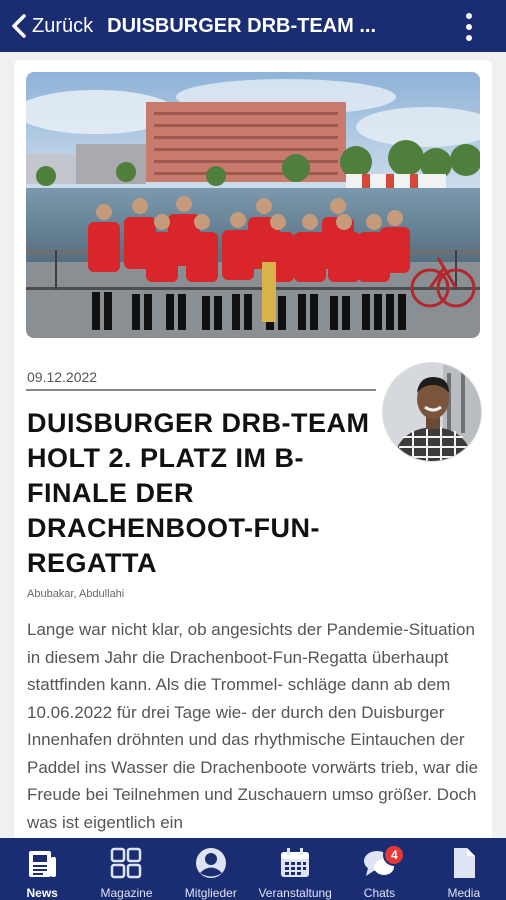  Describe the element at coordinates (432, 412) in the screenshot. I see `author-avatar` at that location.